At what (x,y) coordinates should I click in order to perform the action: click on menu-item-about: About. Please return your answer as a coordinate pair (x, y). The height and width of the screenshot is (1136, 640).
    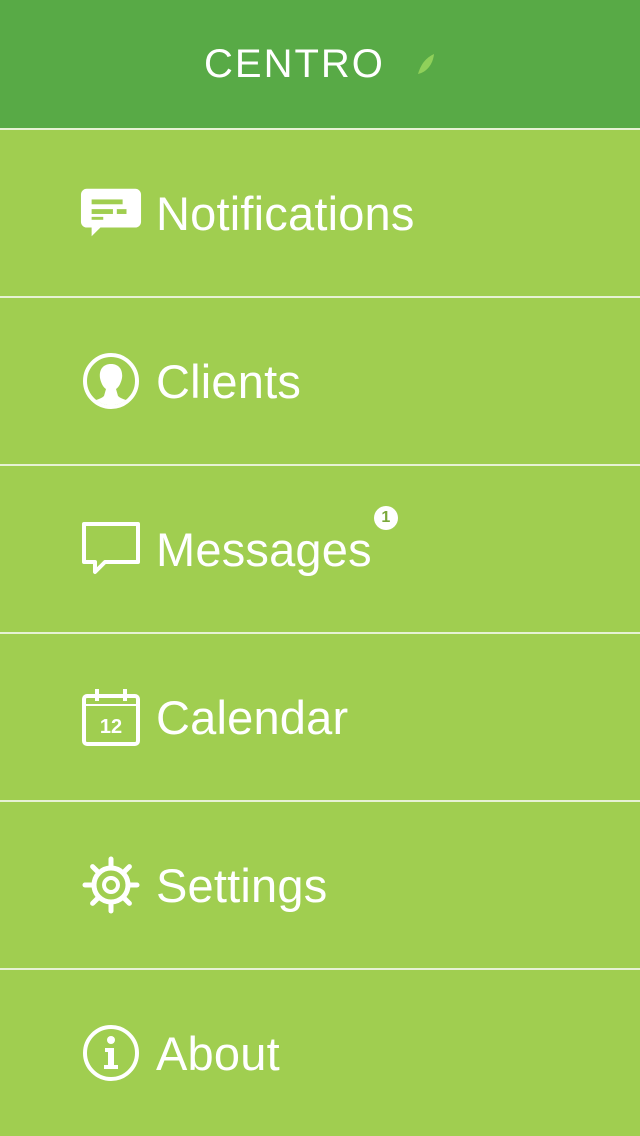
    Looking at the image, I should click on (320, 1053).